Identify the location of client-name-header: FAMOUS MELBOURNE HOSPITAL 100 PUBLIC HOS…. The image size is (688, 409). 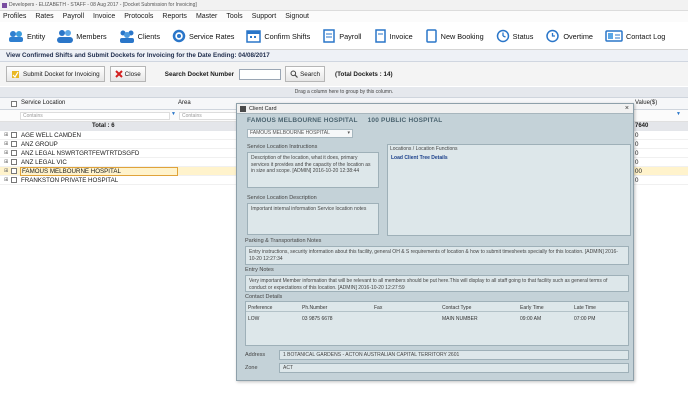
(344, 120).